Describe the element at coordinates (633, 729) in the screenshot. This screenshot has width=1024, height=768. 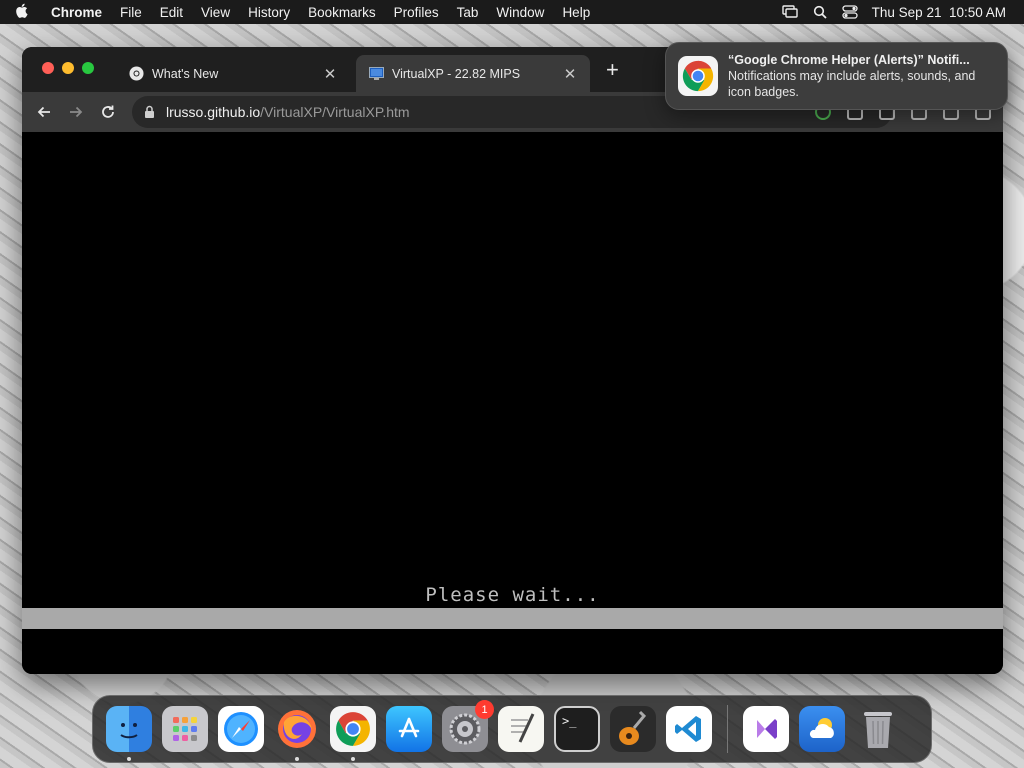
I see `garageband-icon` at that location.